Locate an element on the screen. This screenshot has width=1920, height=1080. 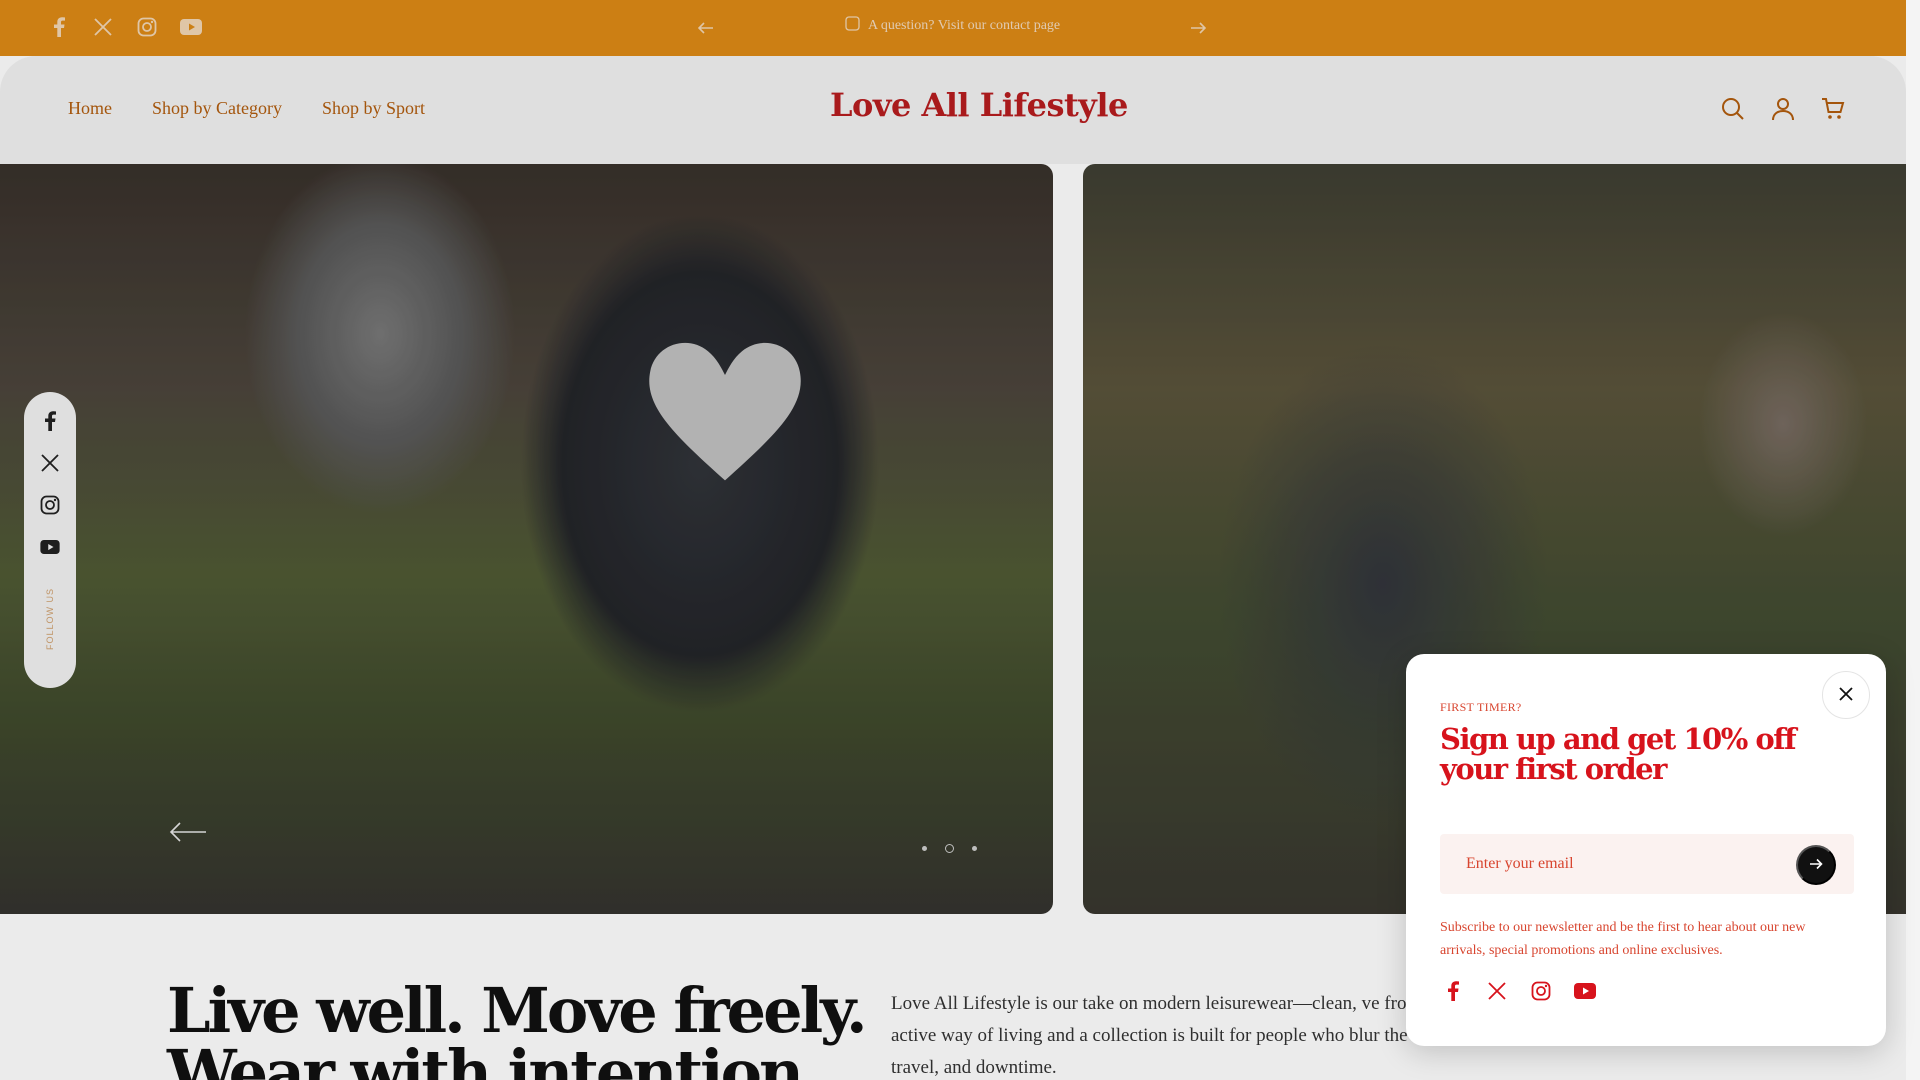
close-button is located at coordinates (1846, 695).